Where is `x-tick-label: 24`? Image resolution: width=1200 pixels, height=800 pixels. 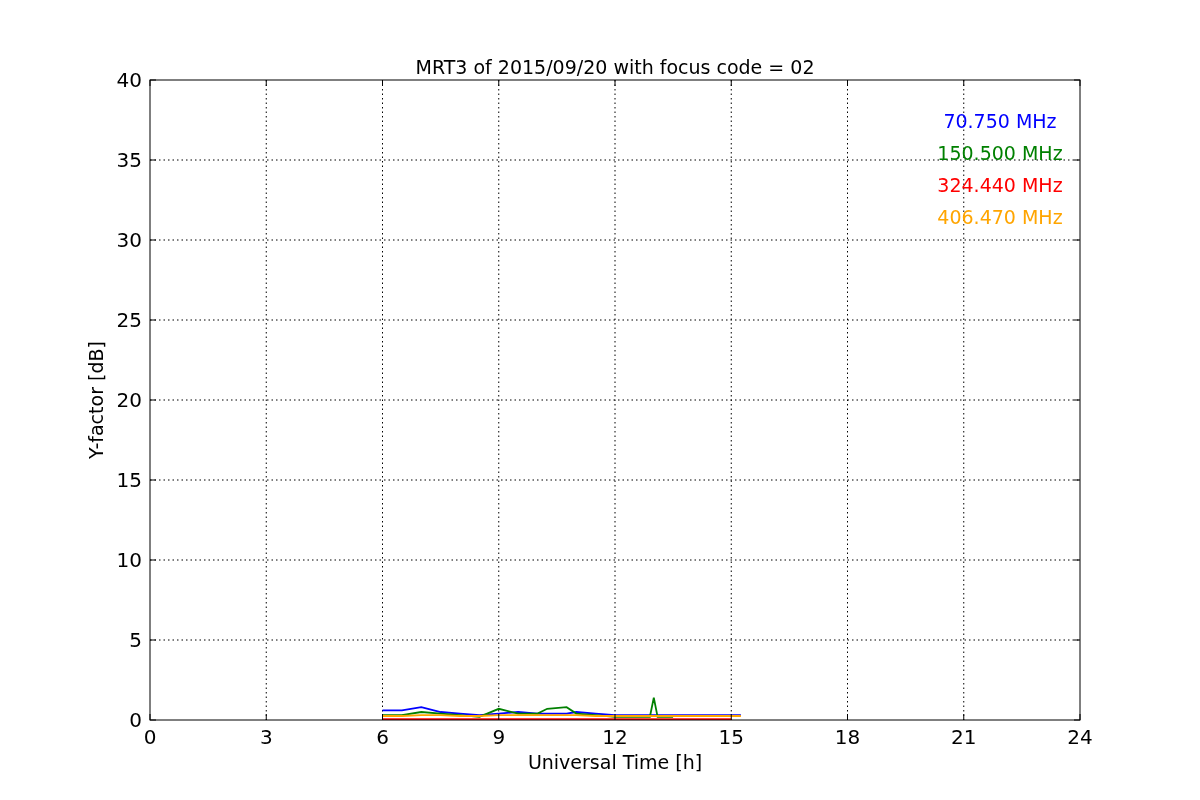
x-tick-label: 24 is located at coordinates (1080, 737).